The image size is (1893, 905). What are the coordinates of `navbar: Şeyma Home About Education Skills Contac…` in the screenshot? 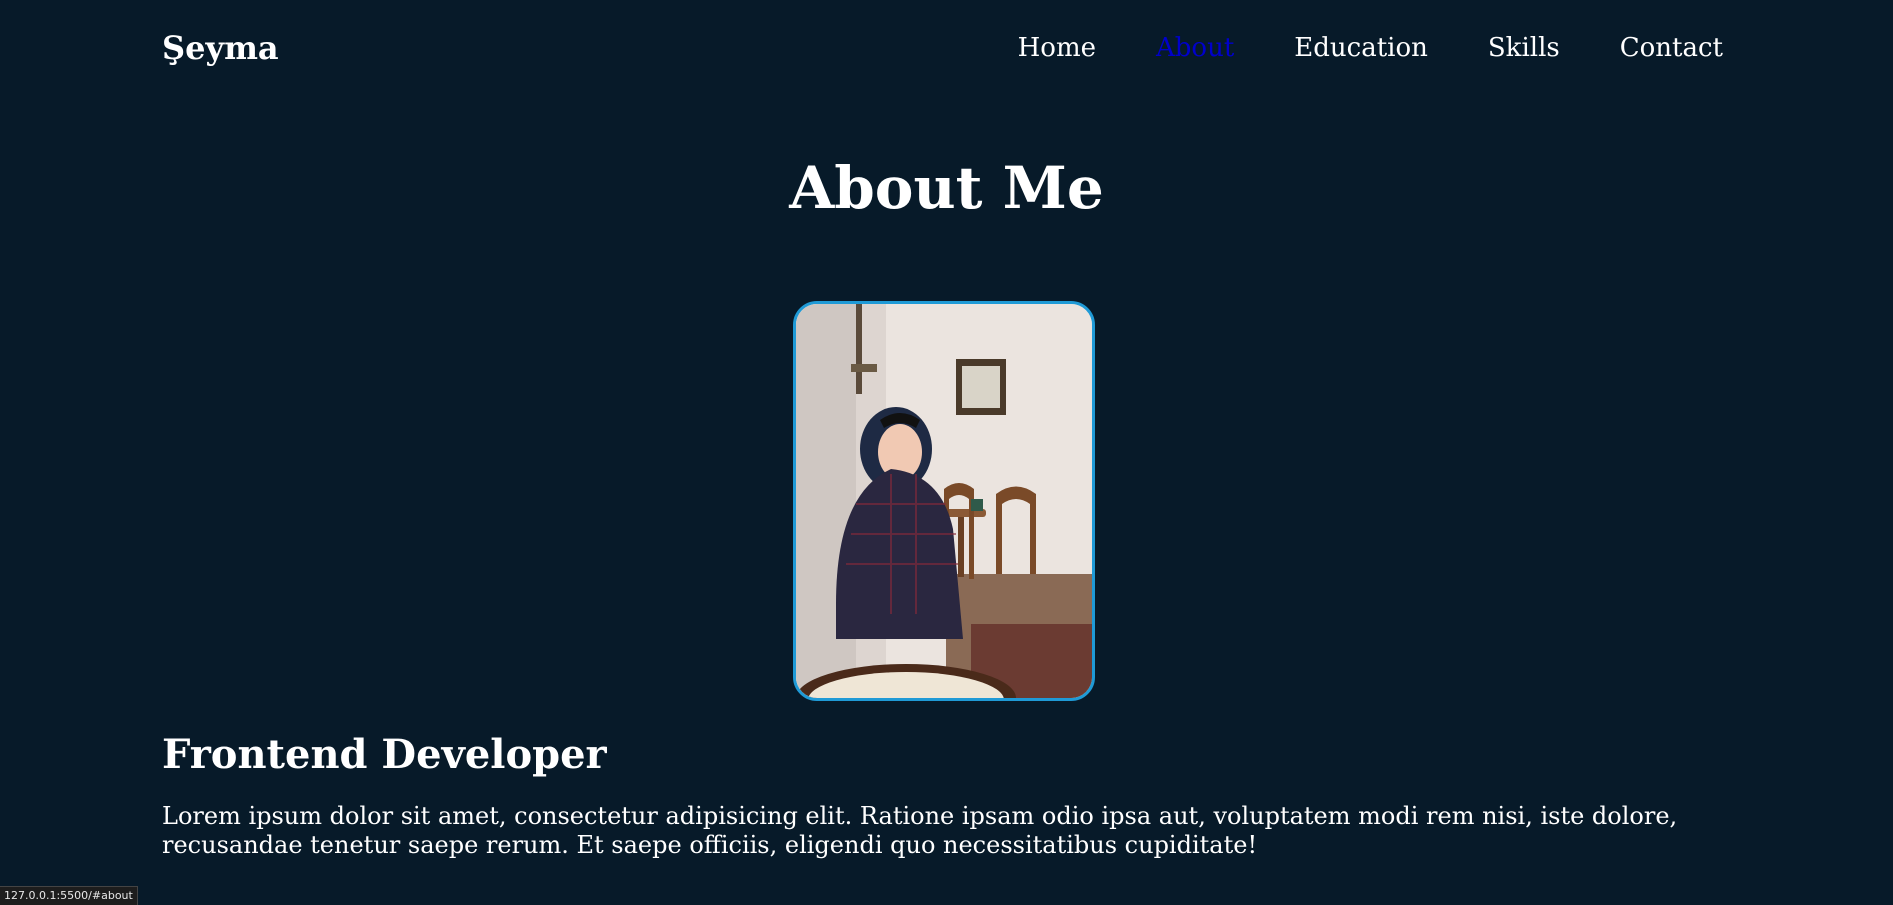 It's located at (946, 48).